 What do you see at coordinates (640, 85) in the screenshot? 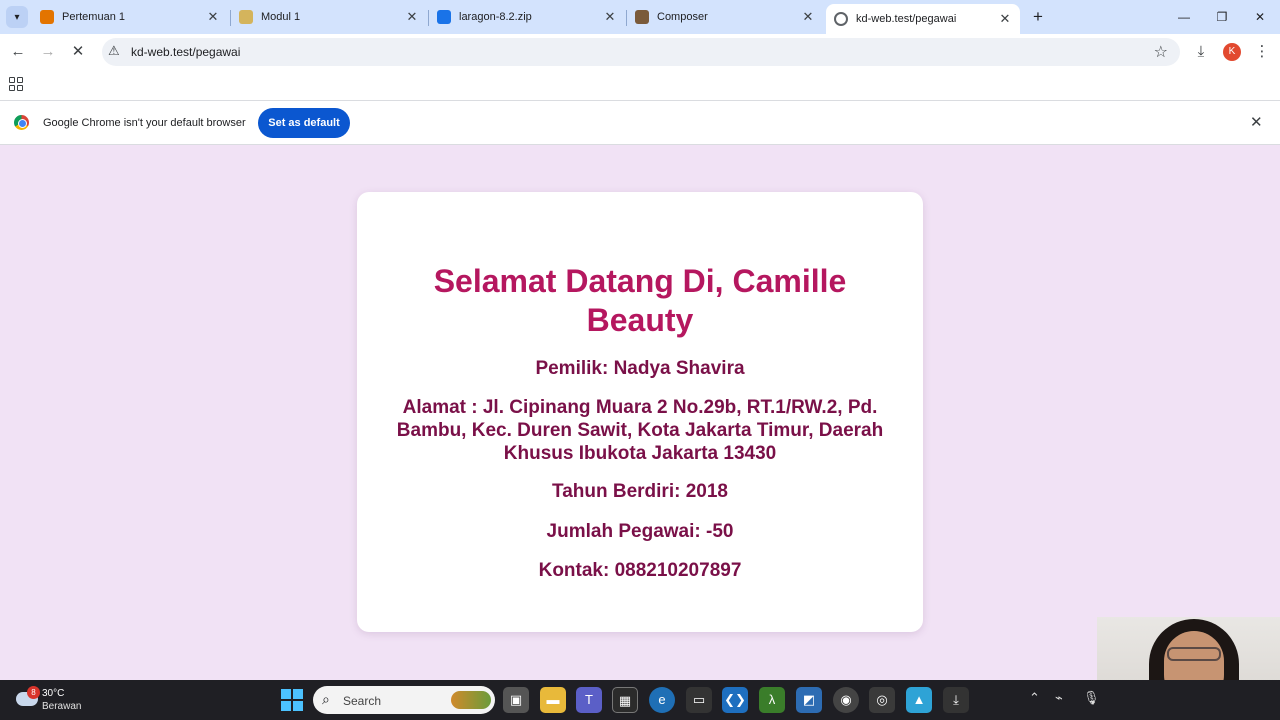
I see `bookmarks-bar` at bounding box center [640, 85].